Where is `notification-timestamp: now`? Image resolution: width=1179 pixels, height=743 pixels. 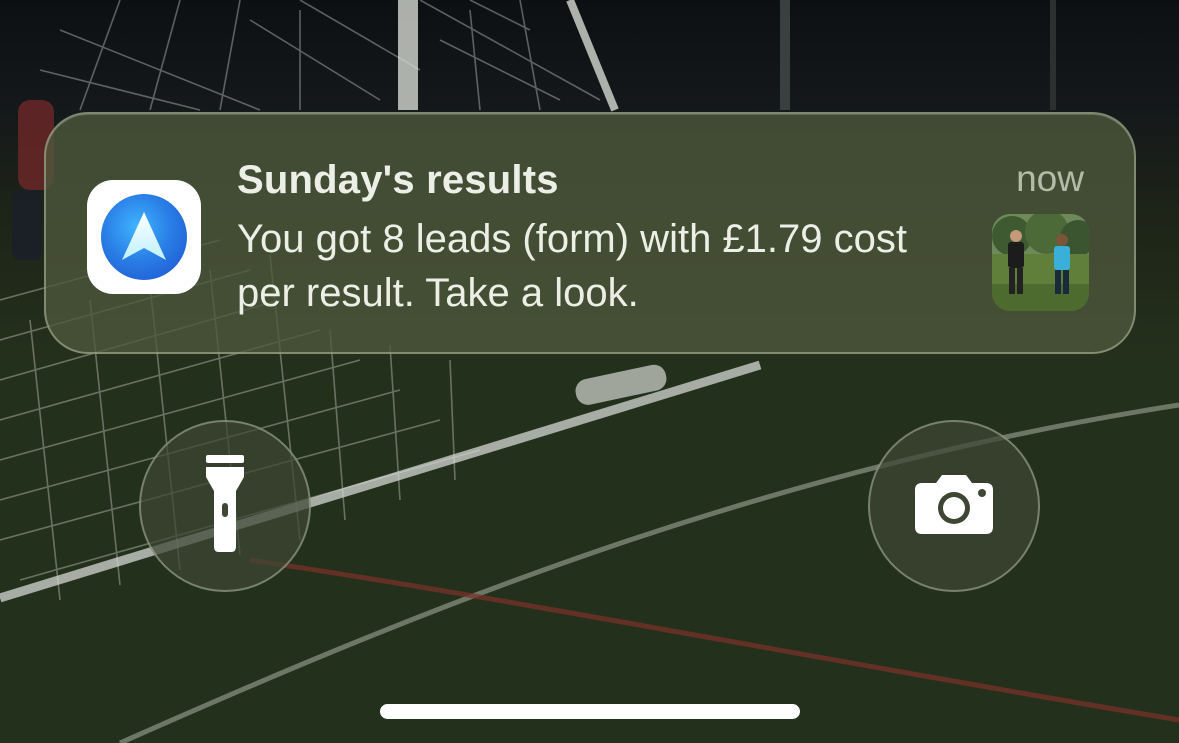 notification-timestamp: now is located at coordinates (1050, 178).